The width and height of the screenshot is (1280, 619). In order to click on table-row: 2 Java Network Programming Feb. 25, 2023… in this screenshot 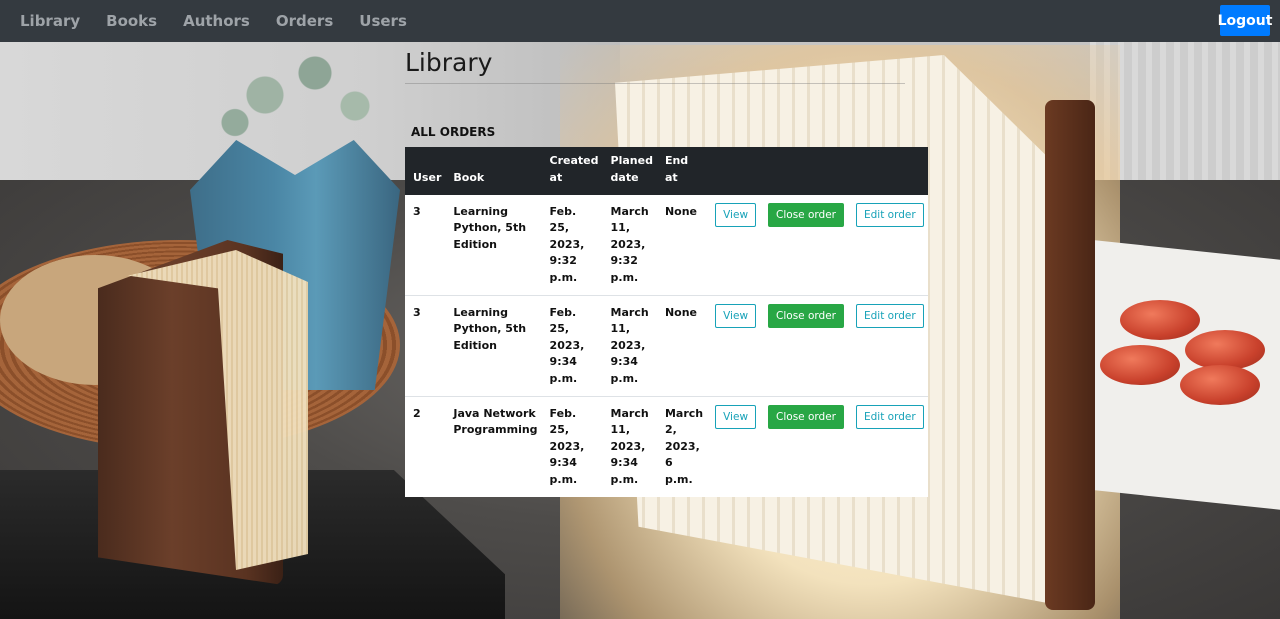, I will do `click(666, 447)`.